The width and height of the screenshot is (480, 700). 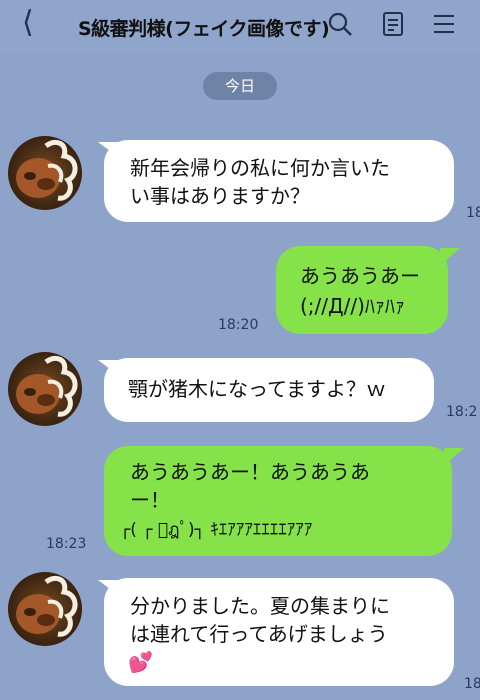 I want to click on message-bubble-incoming: 顎が猪木になってますよ？ｗ, so click(x=269, y=390).